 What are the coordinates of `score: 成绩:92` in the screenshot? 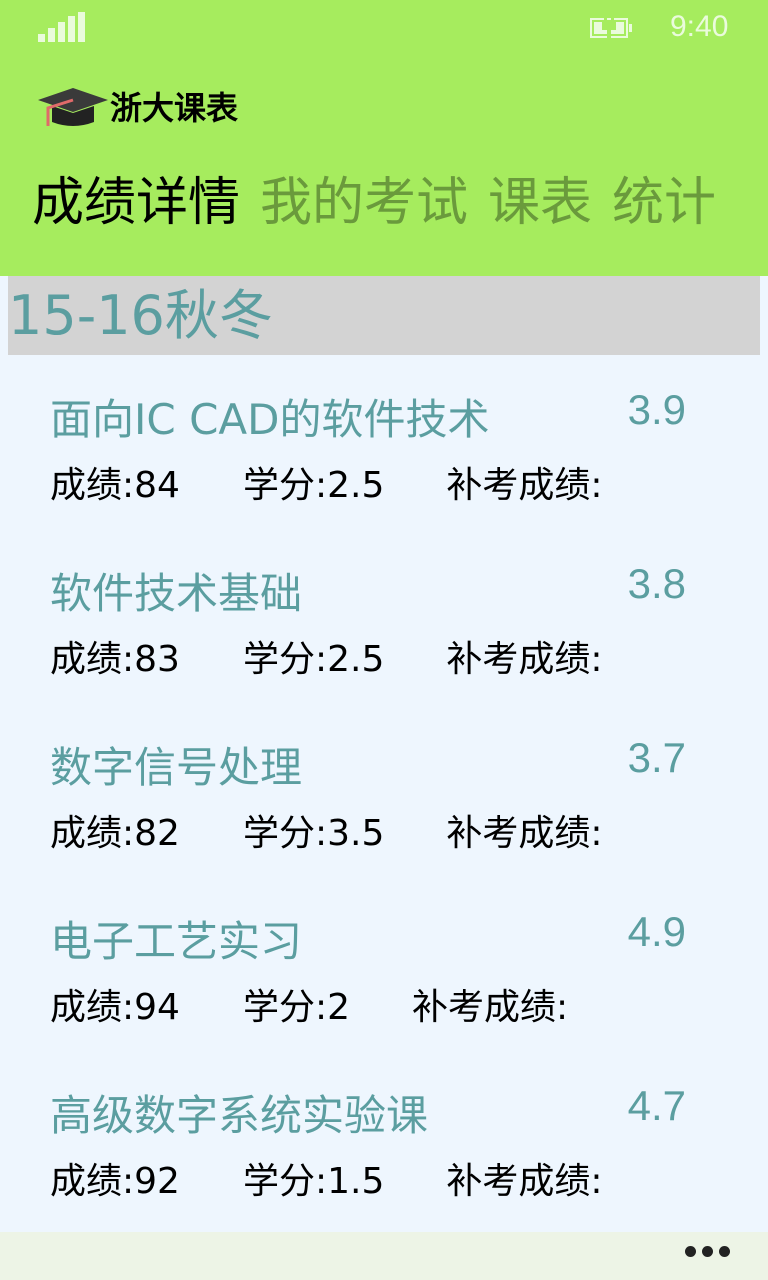 It's located at (115, 1181).